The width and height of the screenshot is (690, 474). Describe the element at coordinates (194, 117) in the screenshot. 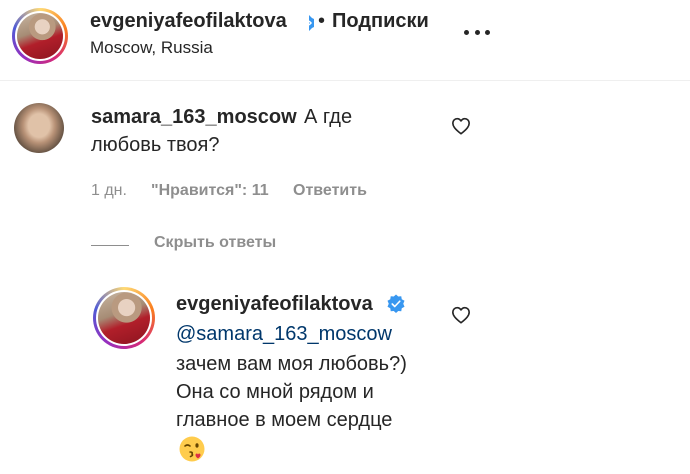

I see `commenter-username: samara_163_moscow` at that location.